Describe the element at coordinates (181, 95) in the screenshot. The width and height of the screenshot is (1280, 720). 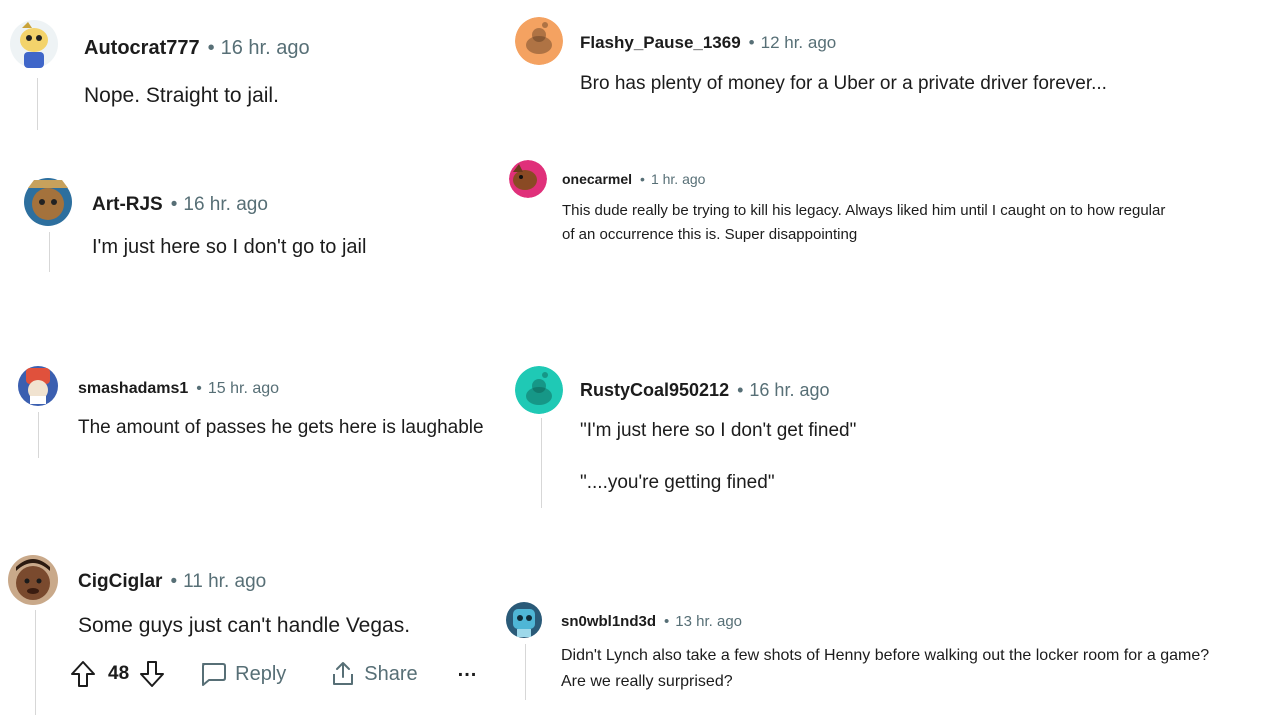
I see `comment-text: Nope. Straight to jail.` at that location.